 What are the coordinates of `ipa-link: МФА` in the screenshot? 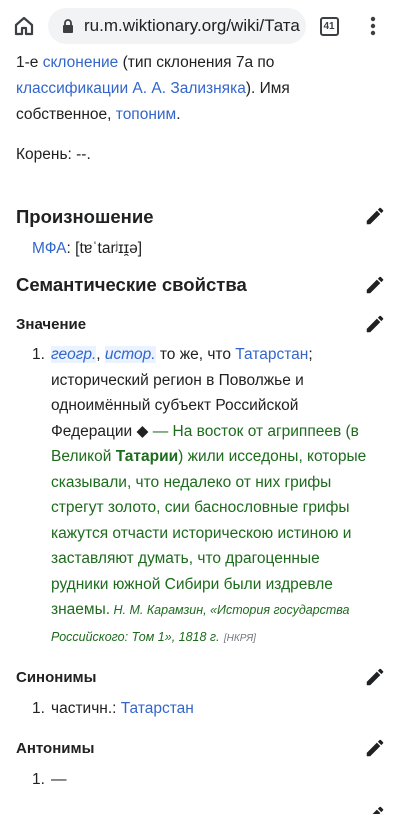 It's located at (49, 248).